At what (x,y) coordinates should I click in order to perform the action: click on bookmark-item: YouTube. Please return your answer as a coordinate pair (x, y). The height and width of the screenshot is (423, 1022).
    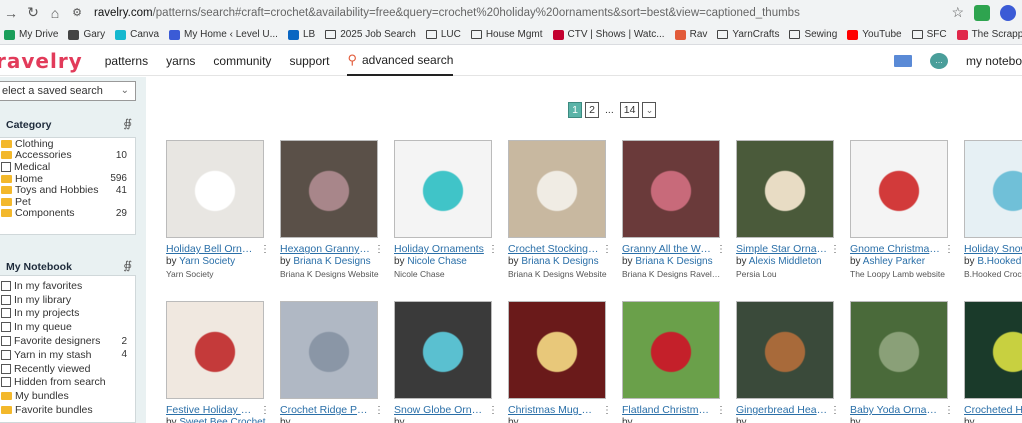
    Looking at the image, I should click on (874, 34).